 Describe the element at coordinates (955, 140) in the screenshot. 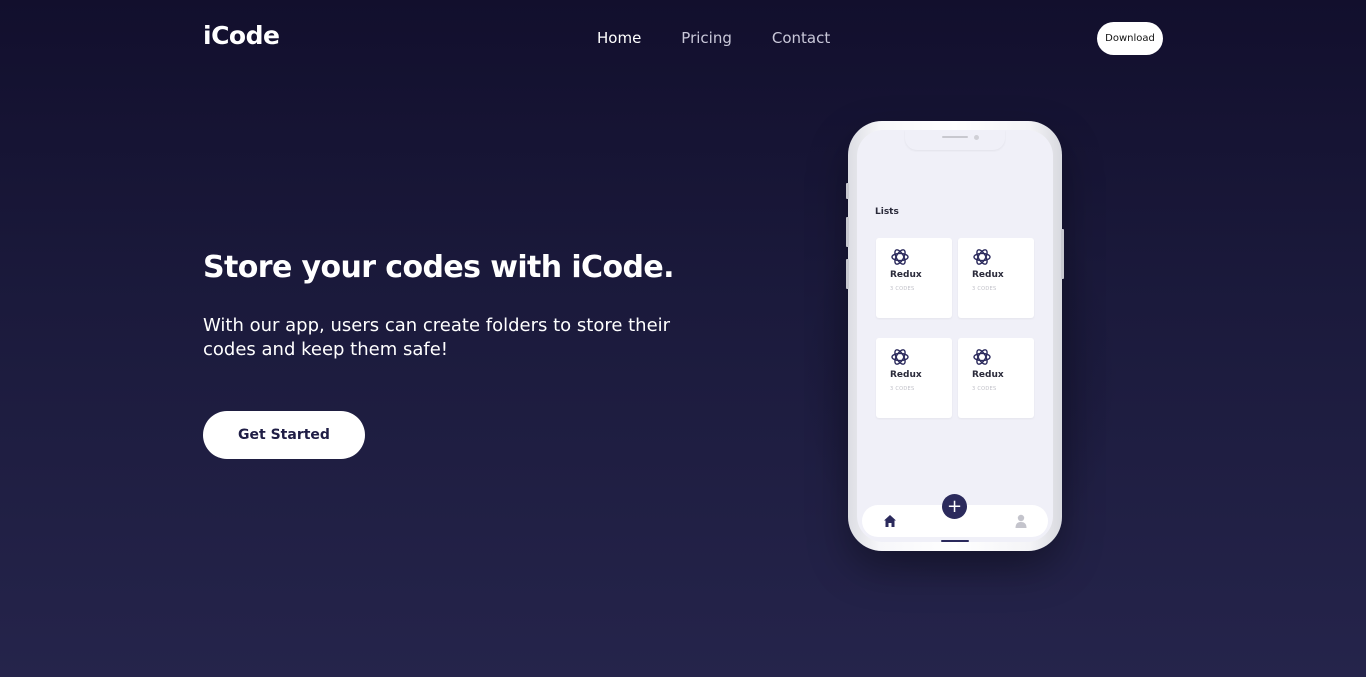

I see `phone-notch` at that location.